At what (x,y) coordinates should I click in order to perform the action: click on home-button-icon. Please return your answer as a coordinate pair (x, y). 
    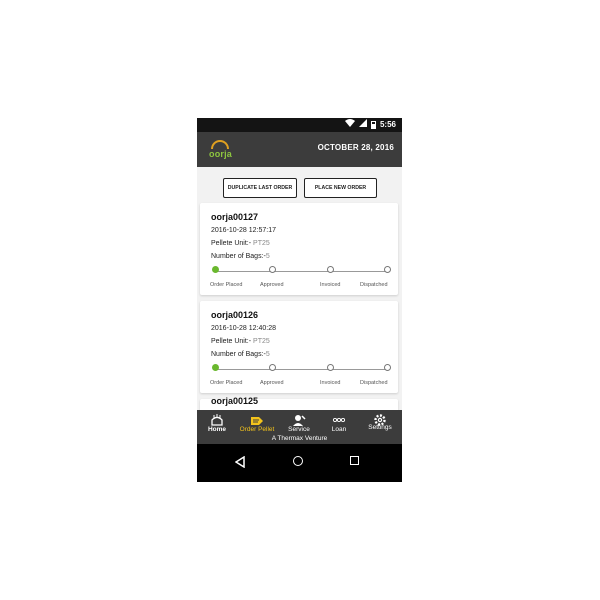
    Looking at the image, I should click on (298, 461).